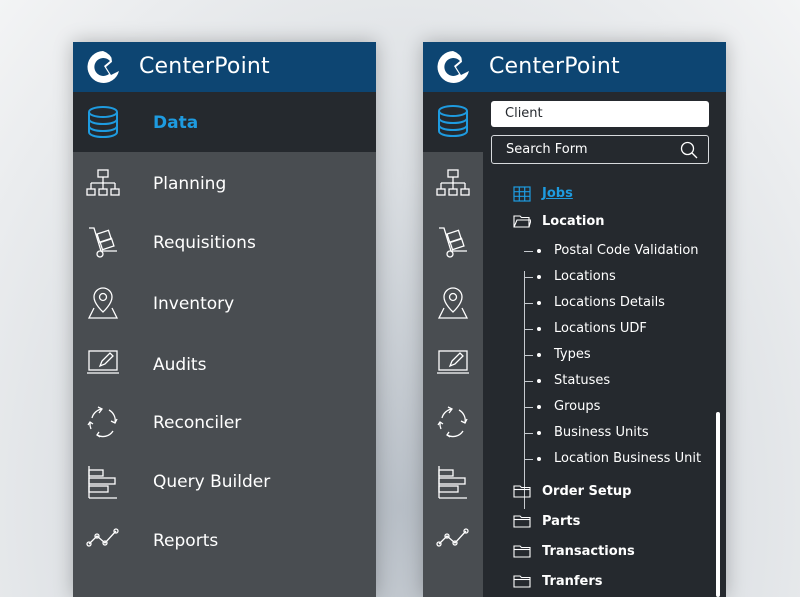 Image resolution: width=800 pixels, height=597 pixels. I want to click on line-chart-icon, so click(103, 539).